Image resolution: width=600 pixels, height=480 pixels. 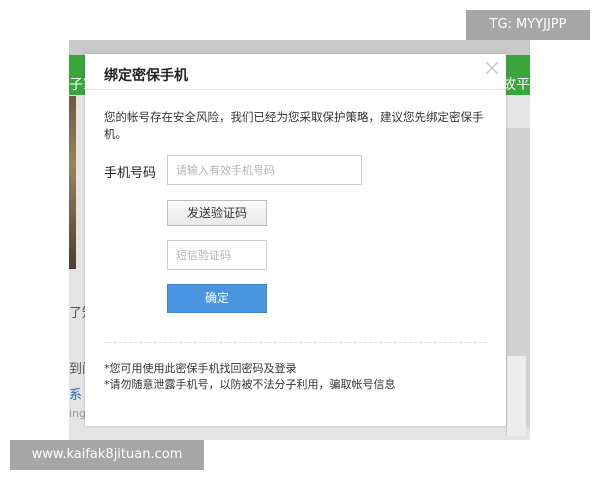 What do you see at coordinates (528, 25) in the screenshot?
I see `watermark-top-right: TG: MYYJJPP` at bounding box center [528, 25].